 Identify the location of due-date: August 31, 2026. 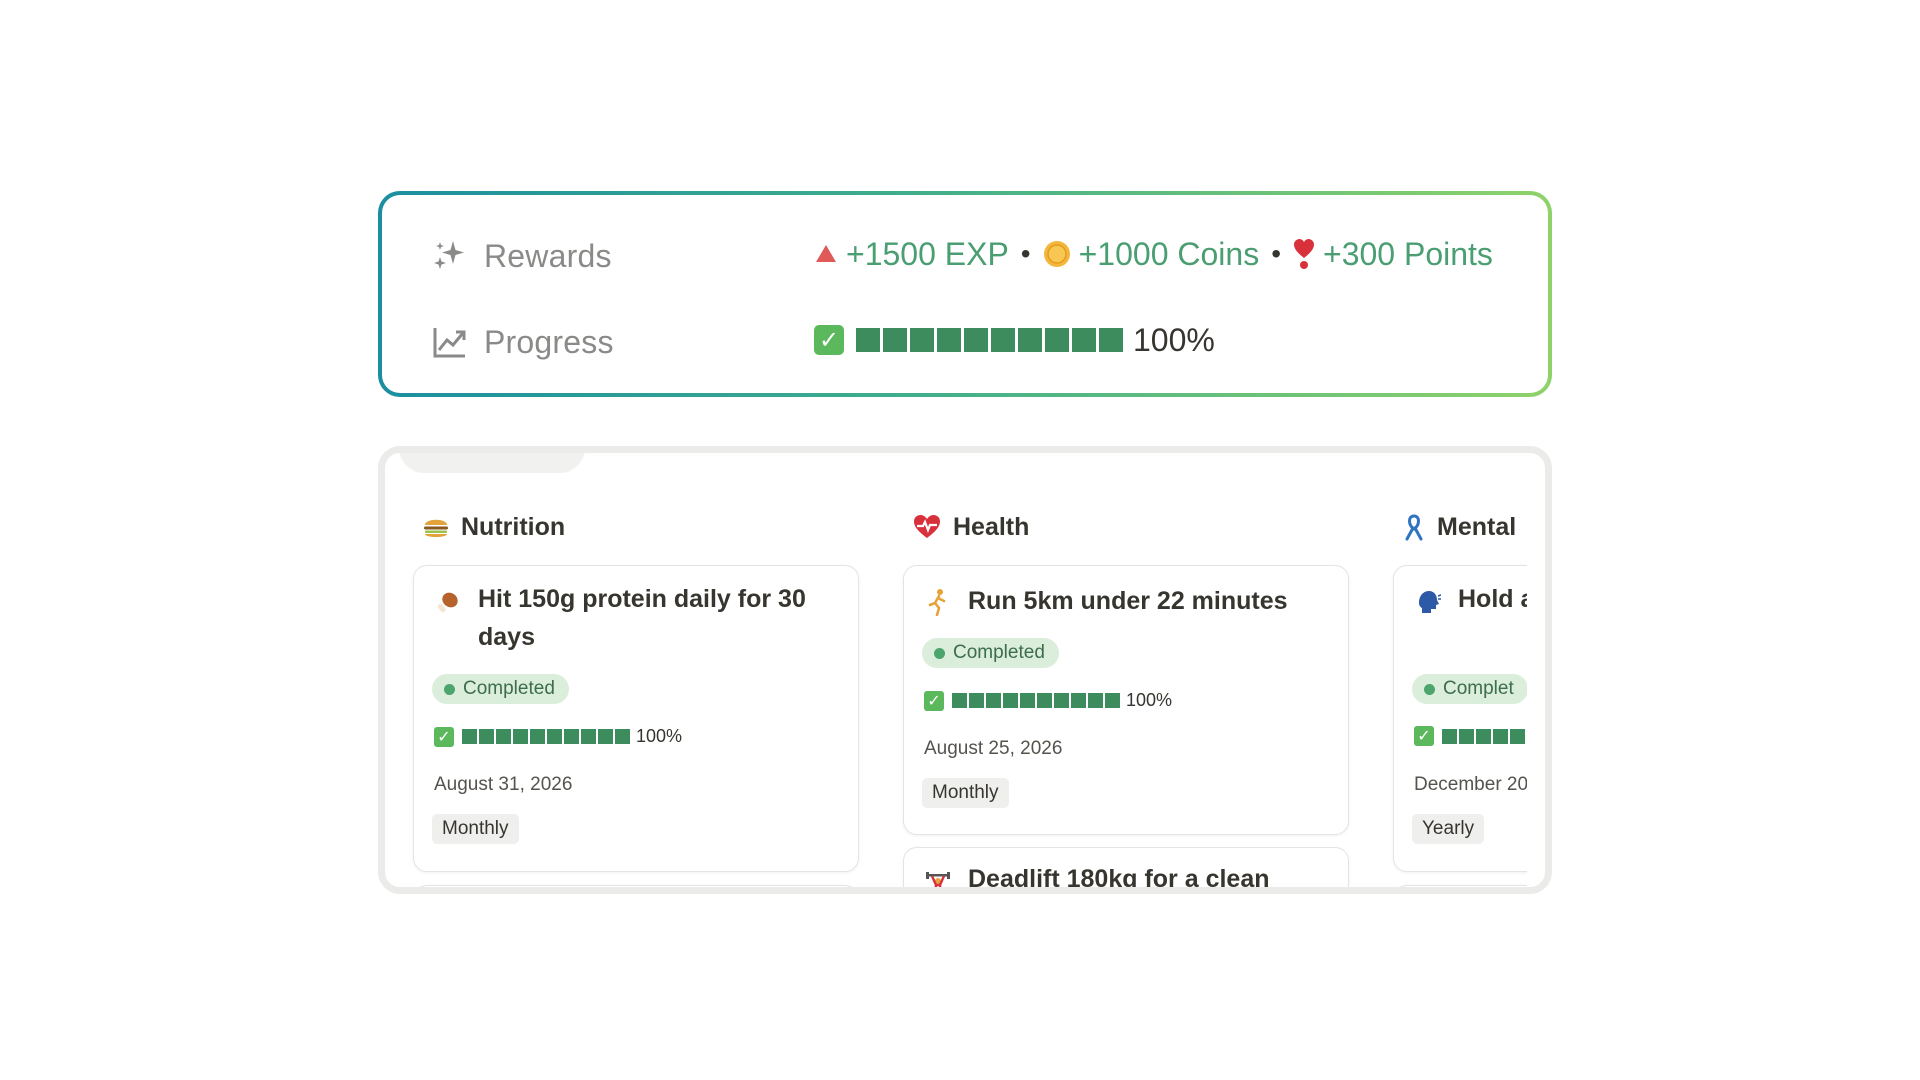
(503, 784).